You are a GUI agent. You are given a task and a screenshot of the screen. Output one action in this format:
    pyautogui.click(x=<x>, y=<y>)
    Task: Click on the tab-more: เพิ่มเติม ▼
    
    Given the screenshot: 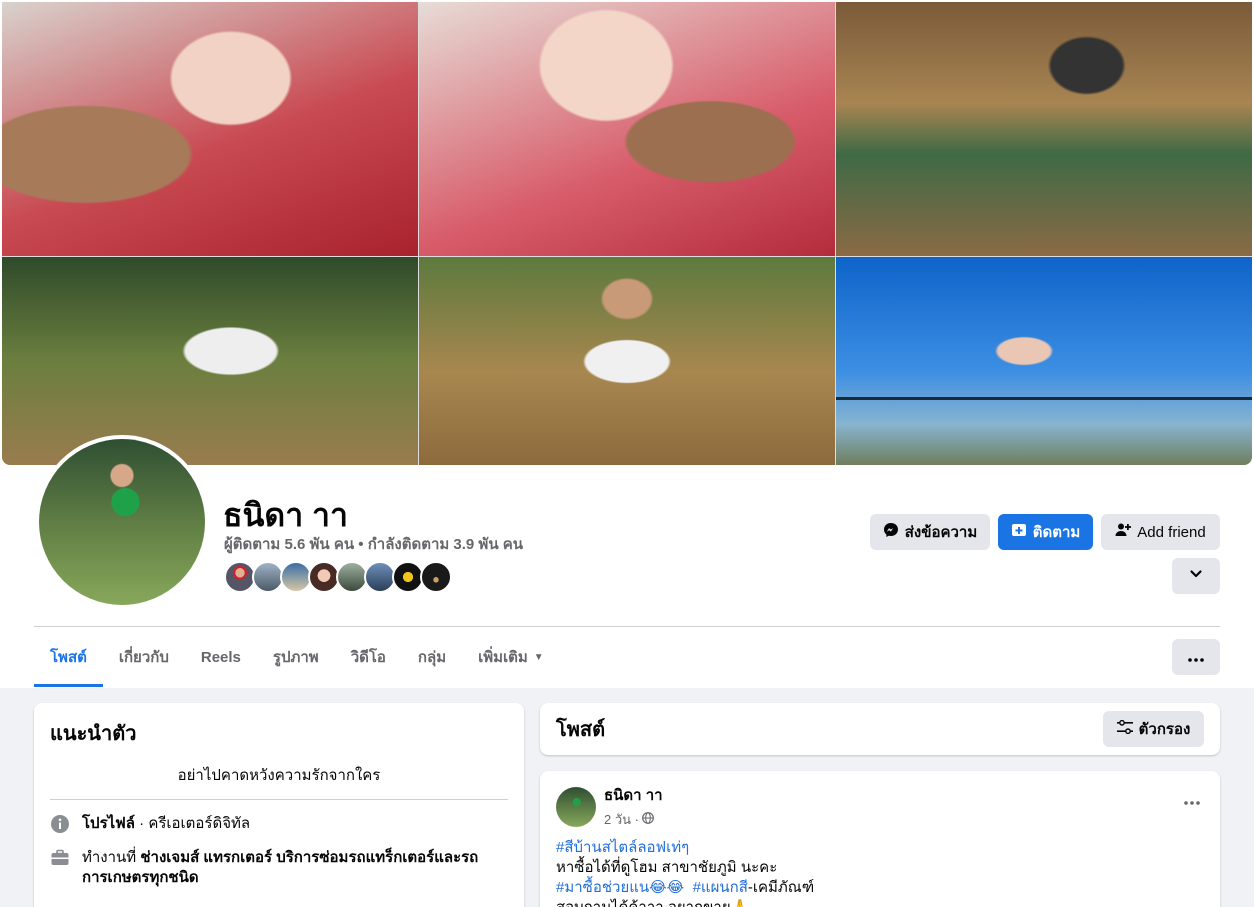 What is the action you would take?
    pyautogui.click(x=511, y=657)
    